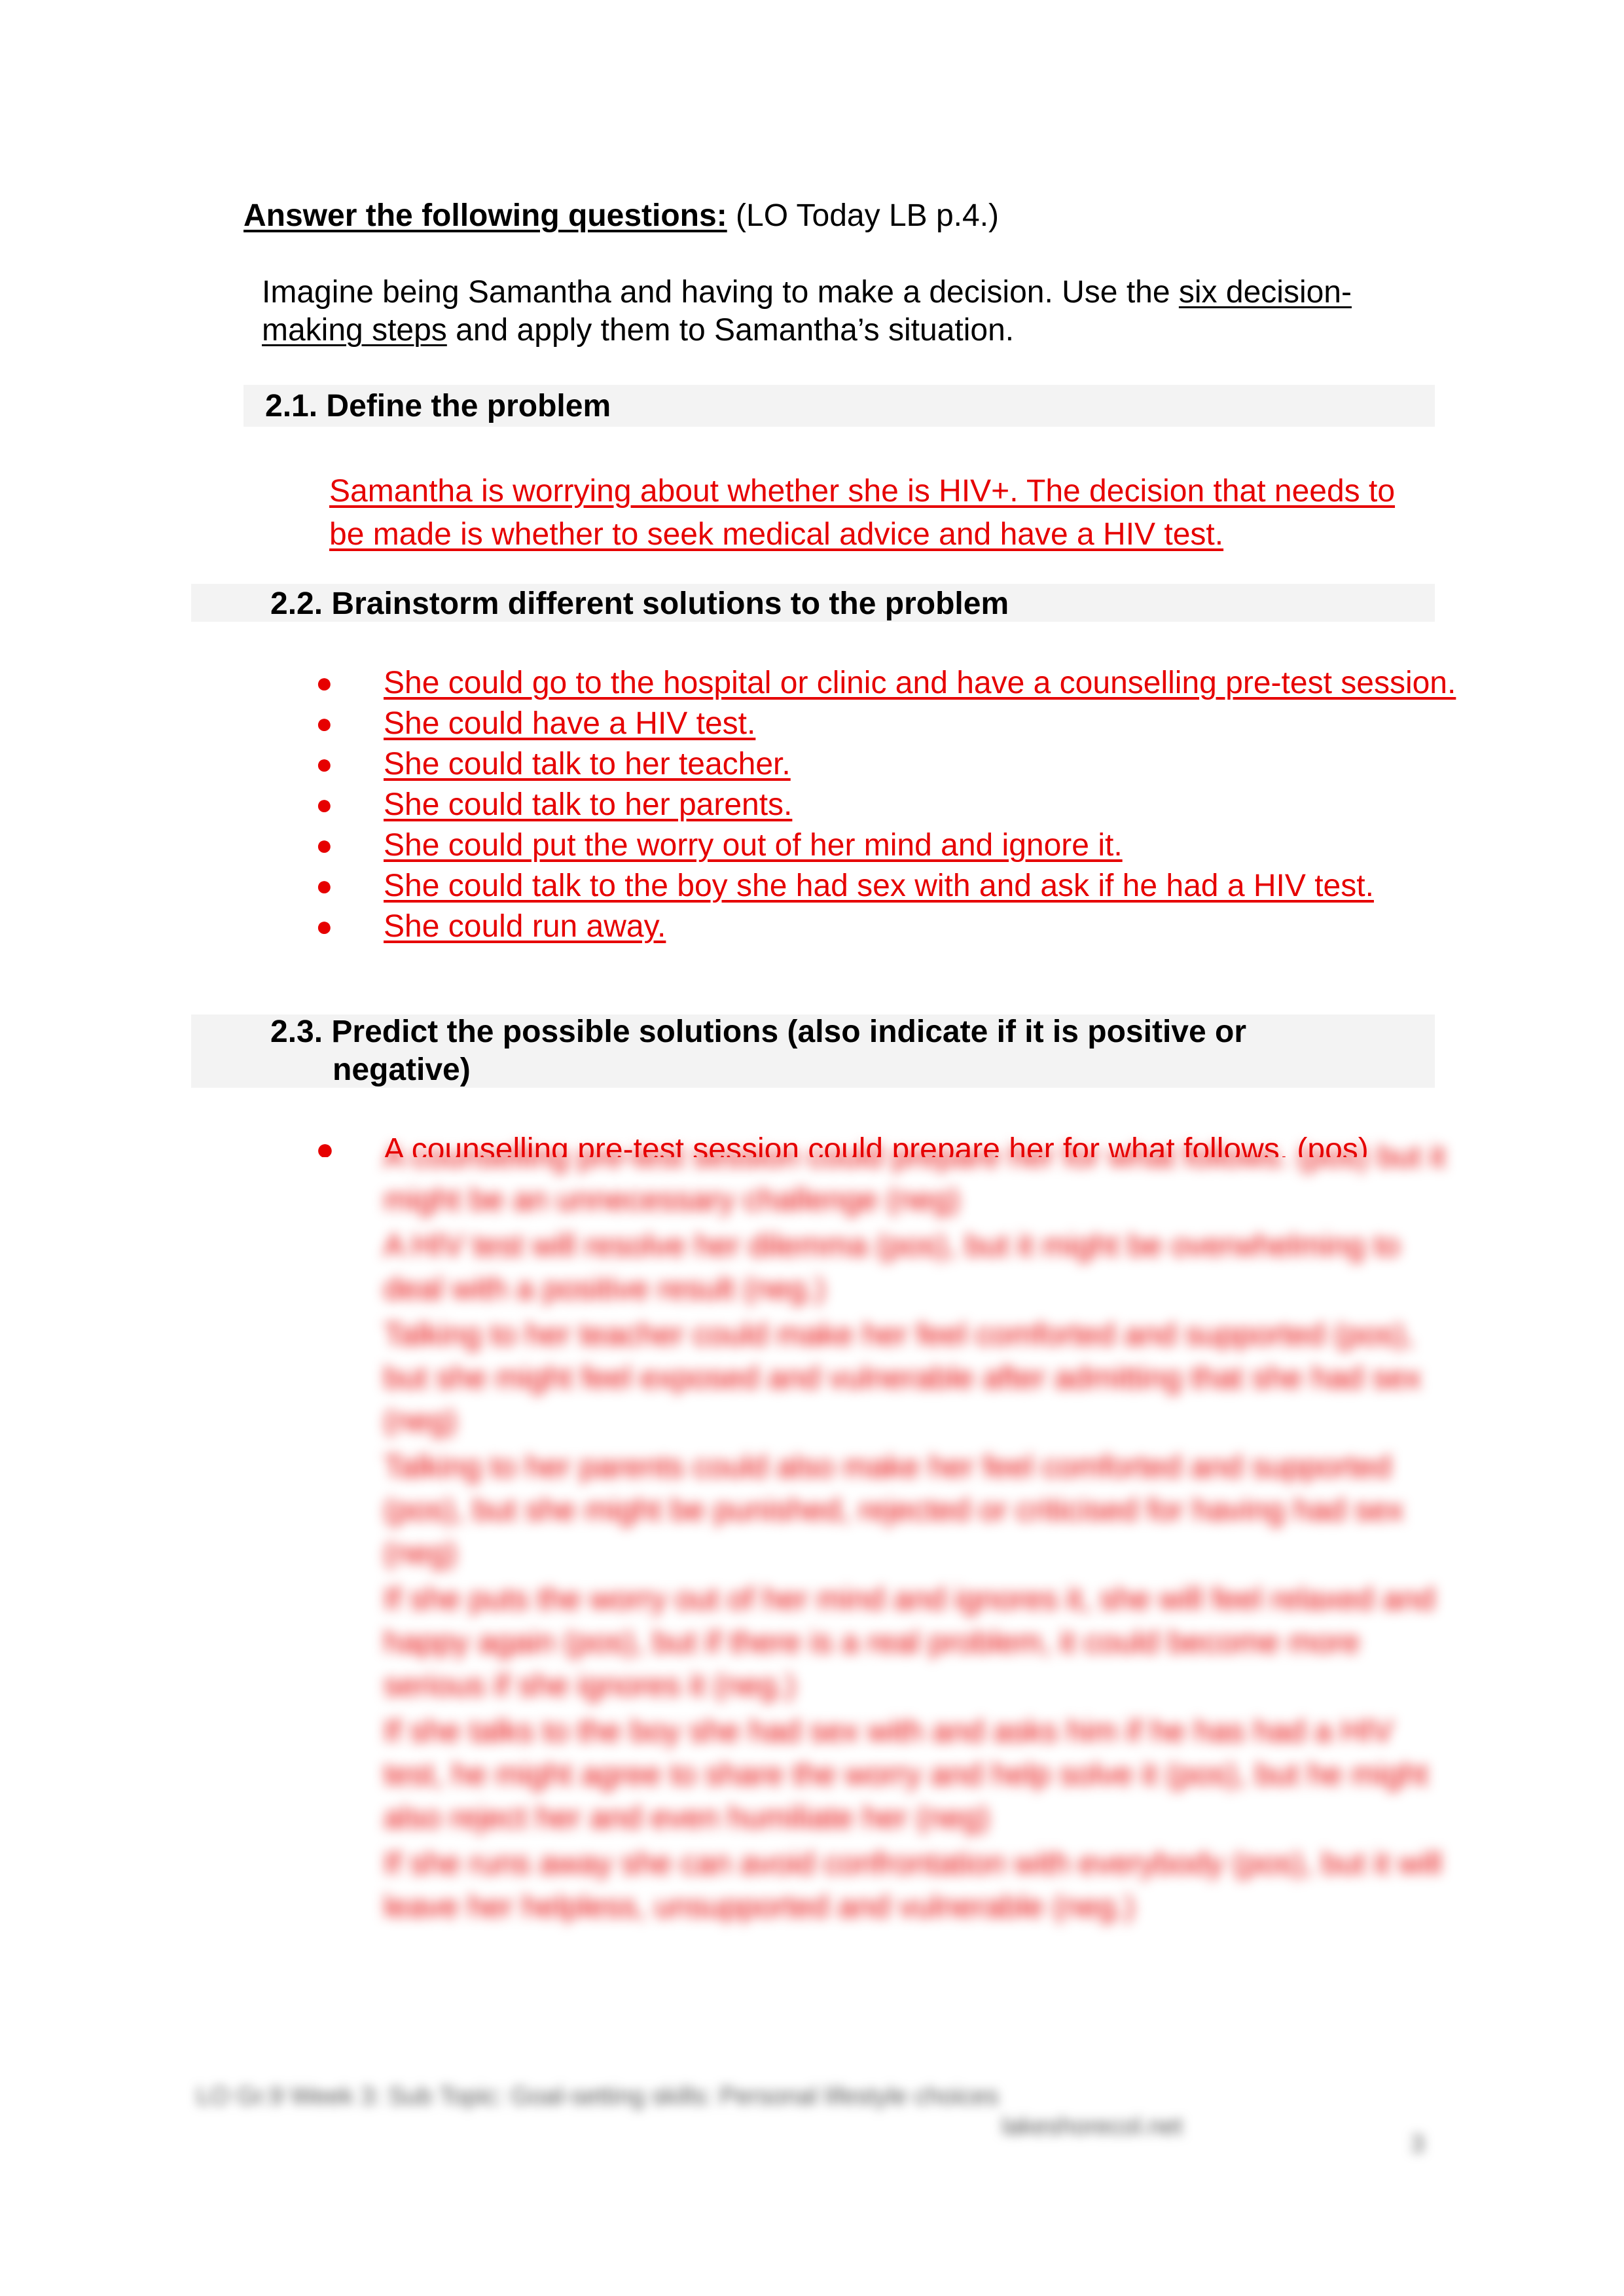  I want to click on list-item: ● She could run away., so click(884, 927).